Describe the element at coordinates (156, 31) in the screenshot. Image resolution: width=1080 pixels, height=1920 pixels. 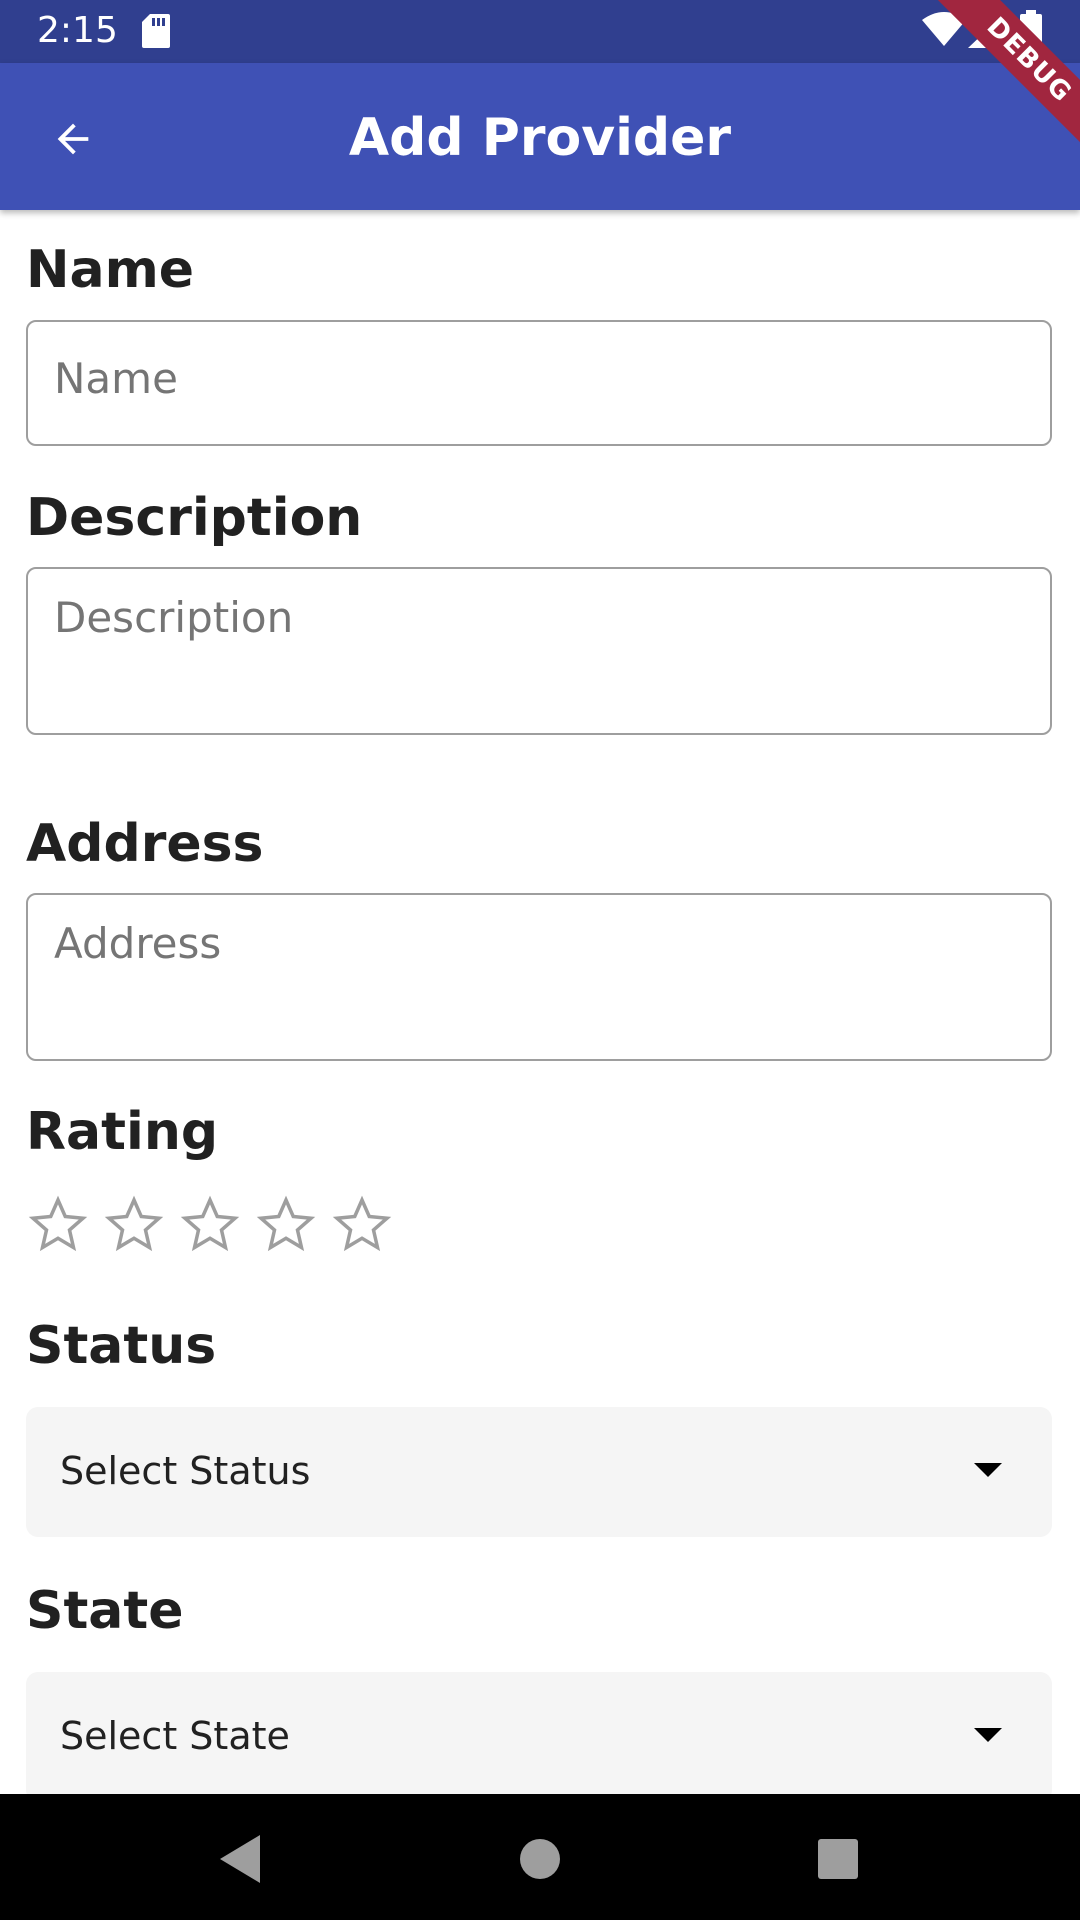
I see `sd-card-icon` at that location.